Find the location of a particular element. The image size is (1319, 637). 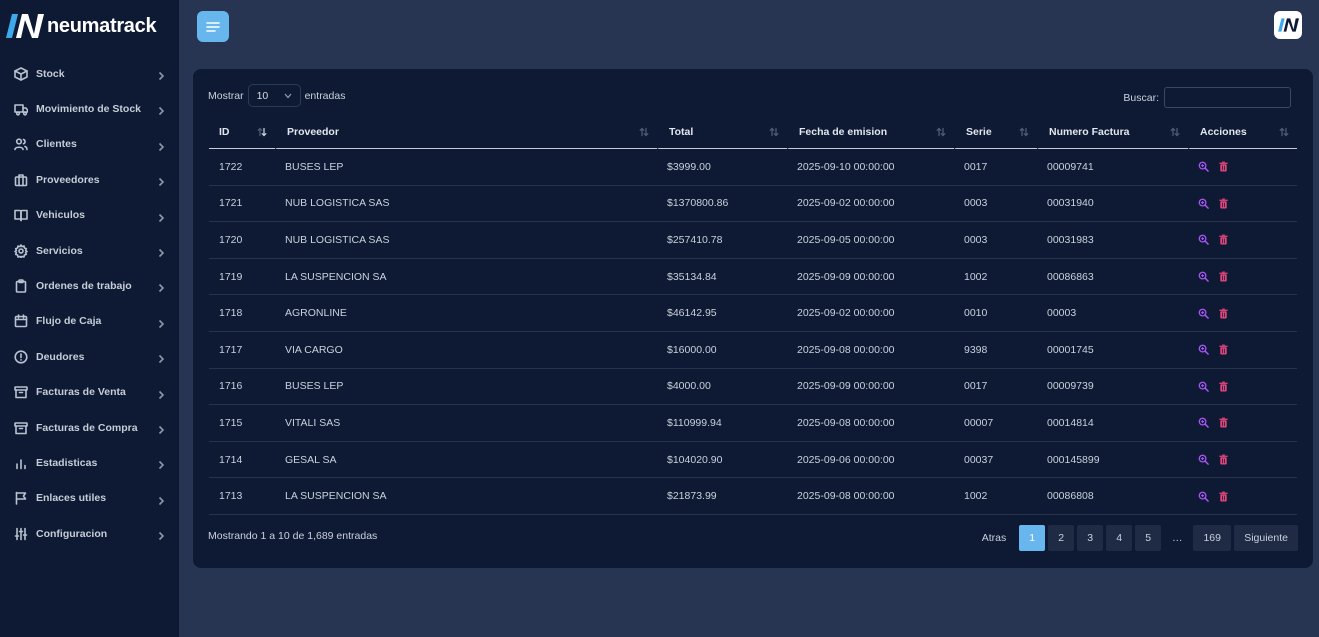

page-button-2: 2 is located at coordinates (1061, 538).